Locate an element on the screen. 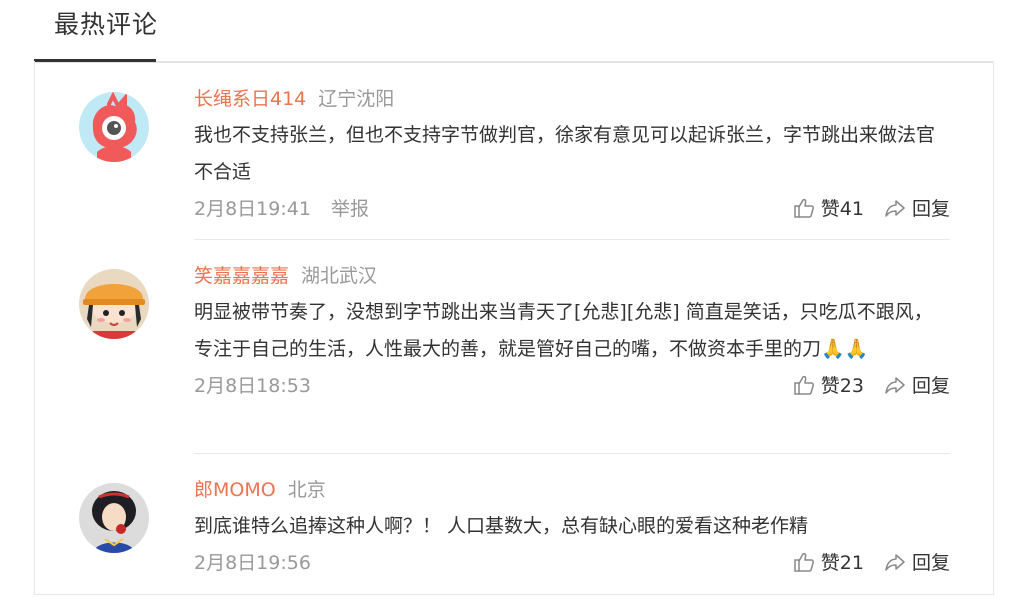 The image size is (1026, 606). like-button: 赞41 is located at coordinates (828, 209).